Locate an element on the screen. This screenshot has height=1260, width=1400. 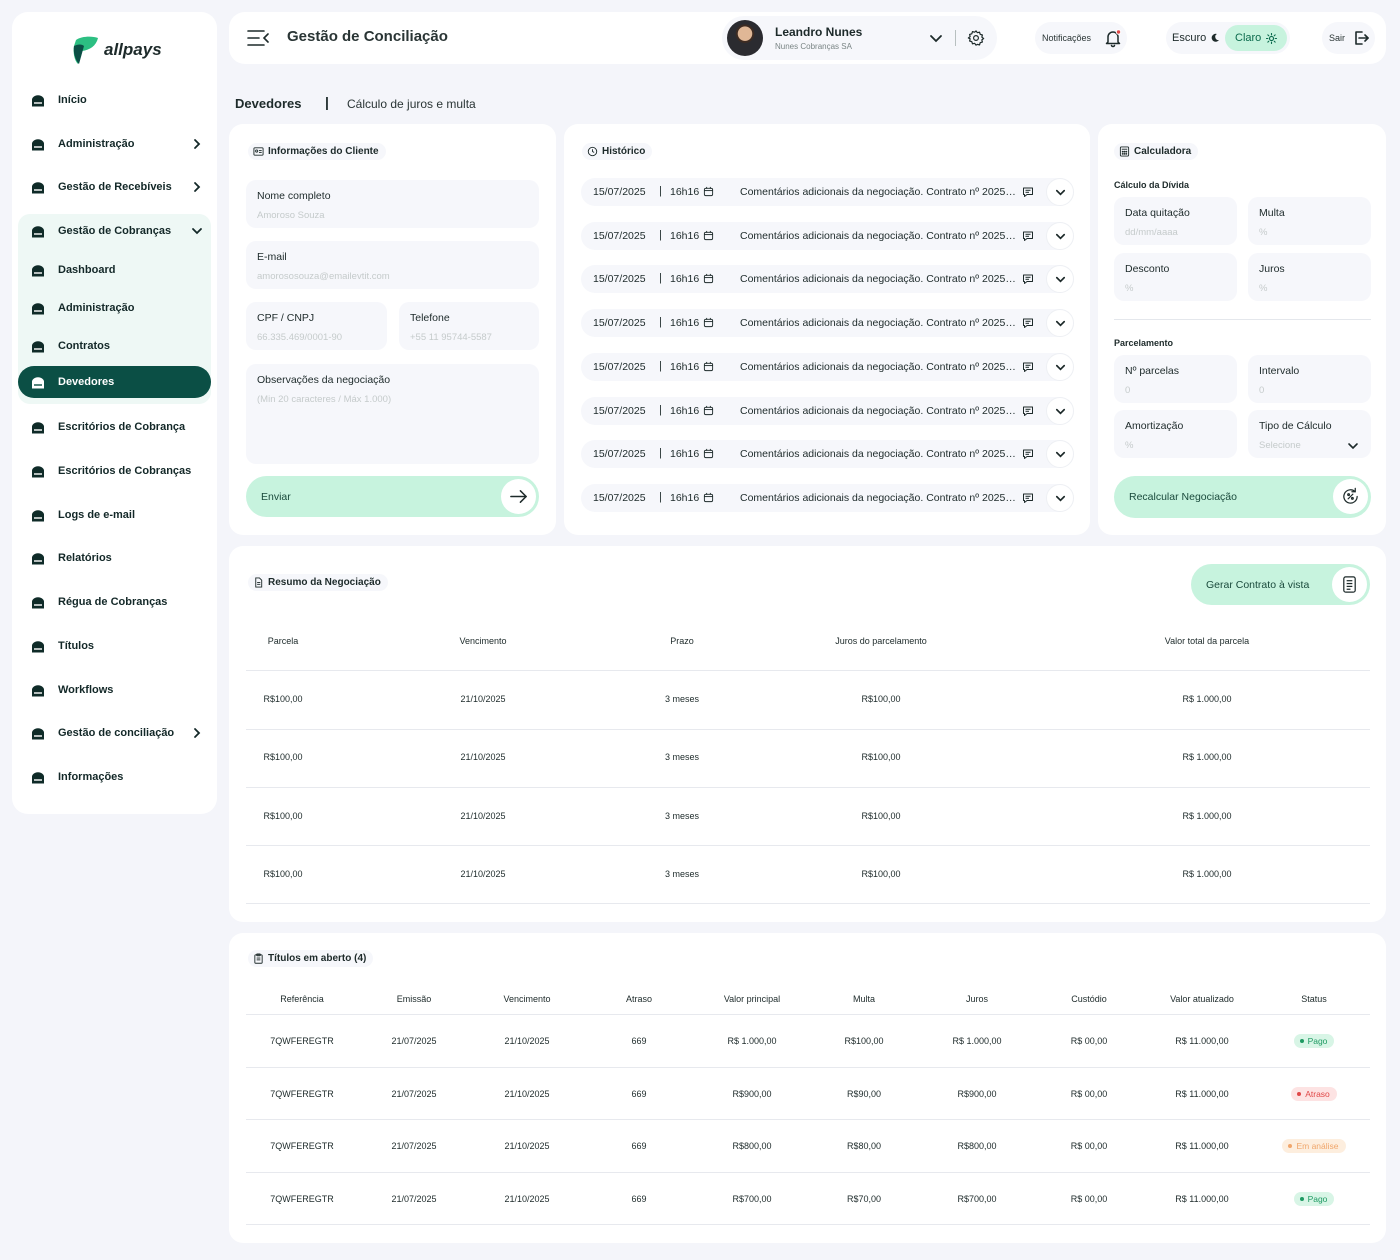
gear-icon is located at coordinates (976, 38).